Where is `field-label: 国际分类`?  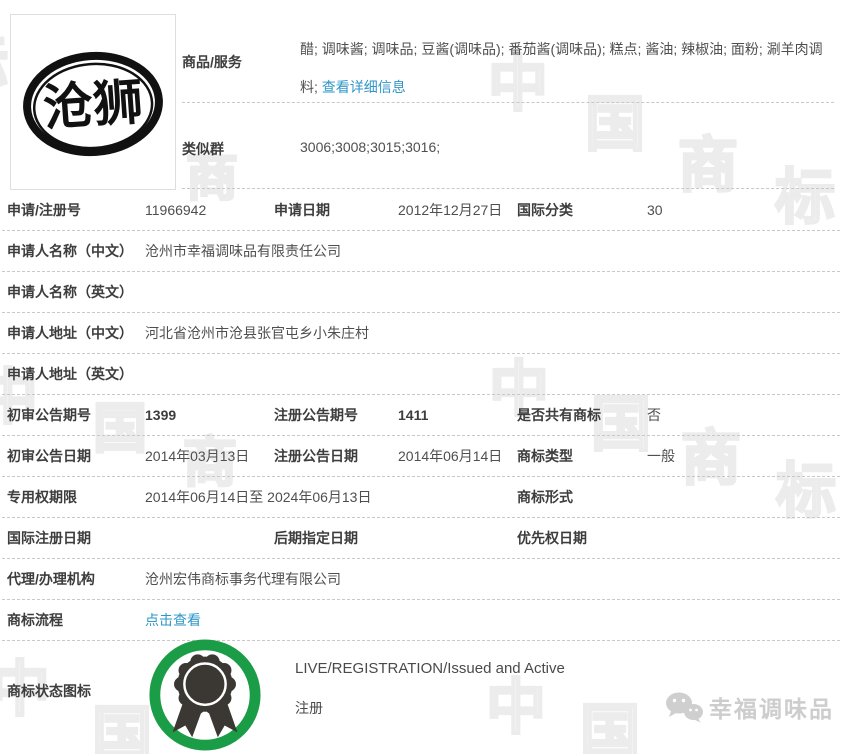 field-label: 国际分类 is located at coordinates (545, 210).